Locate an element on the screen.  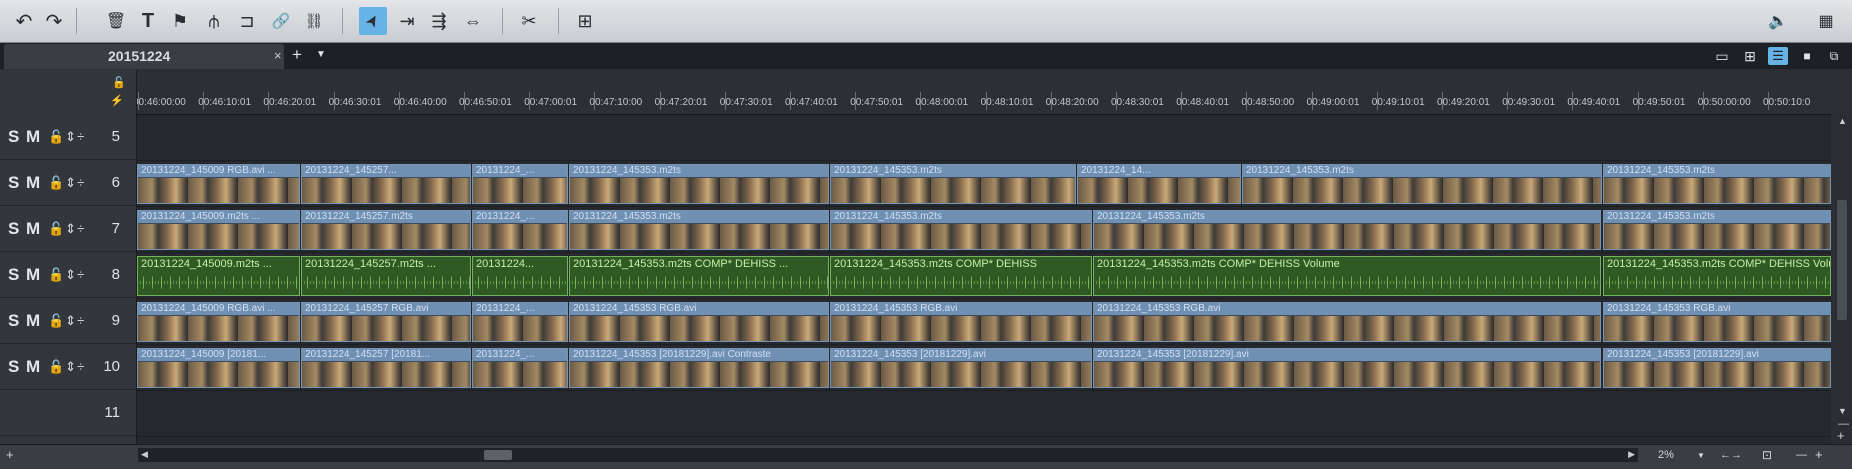
scroll-up-icon: ▲ is located at coordinates (1842, 121).